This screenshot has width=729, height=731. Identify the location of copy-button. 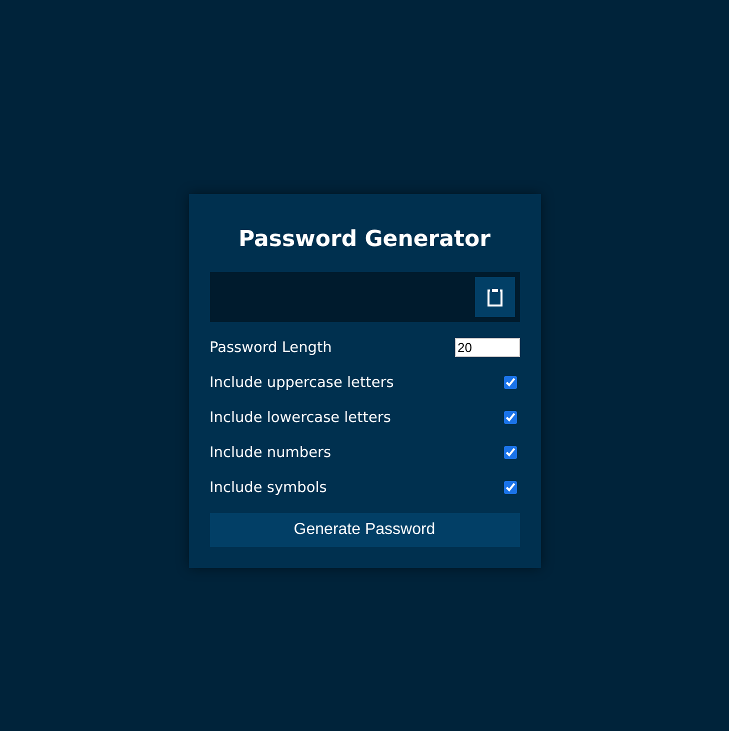
(494, 297).